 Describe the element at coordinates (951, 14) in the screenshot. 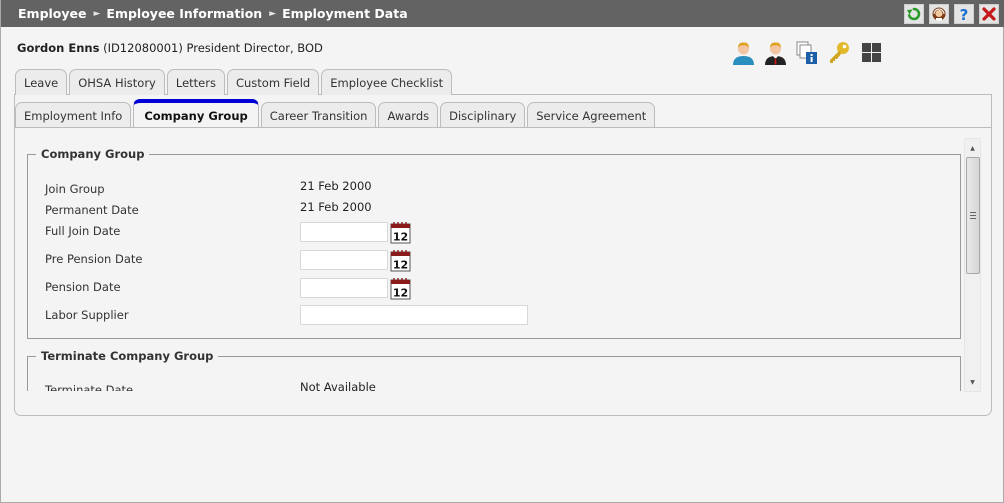

I see `title-actions: ?` at that location.